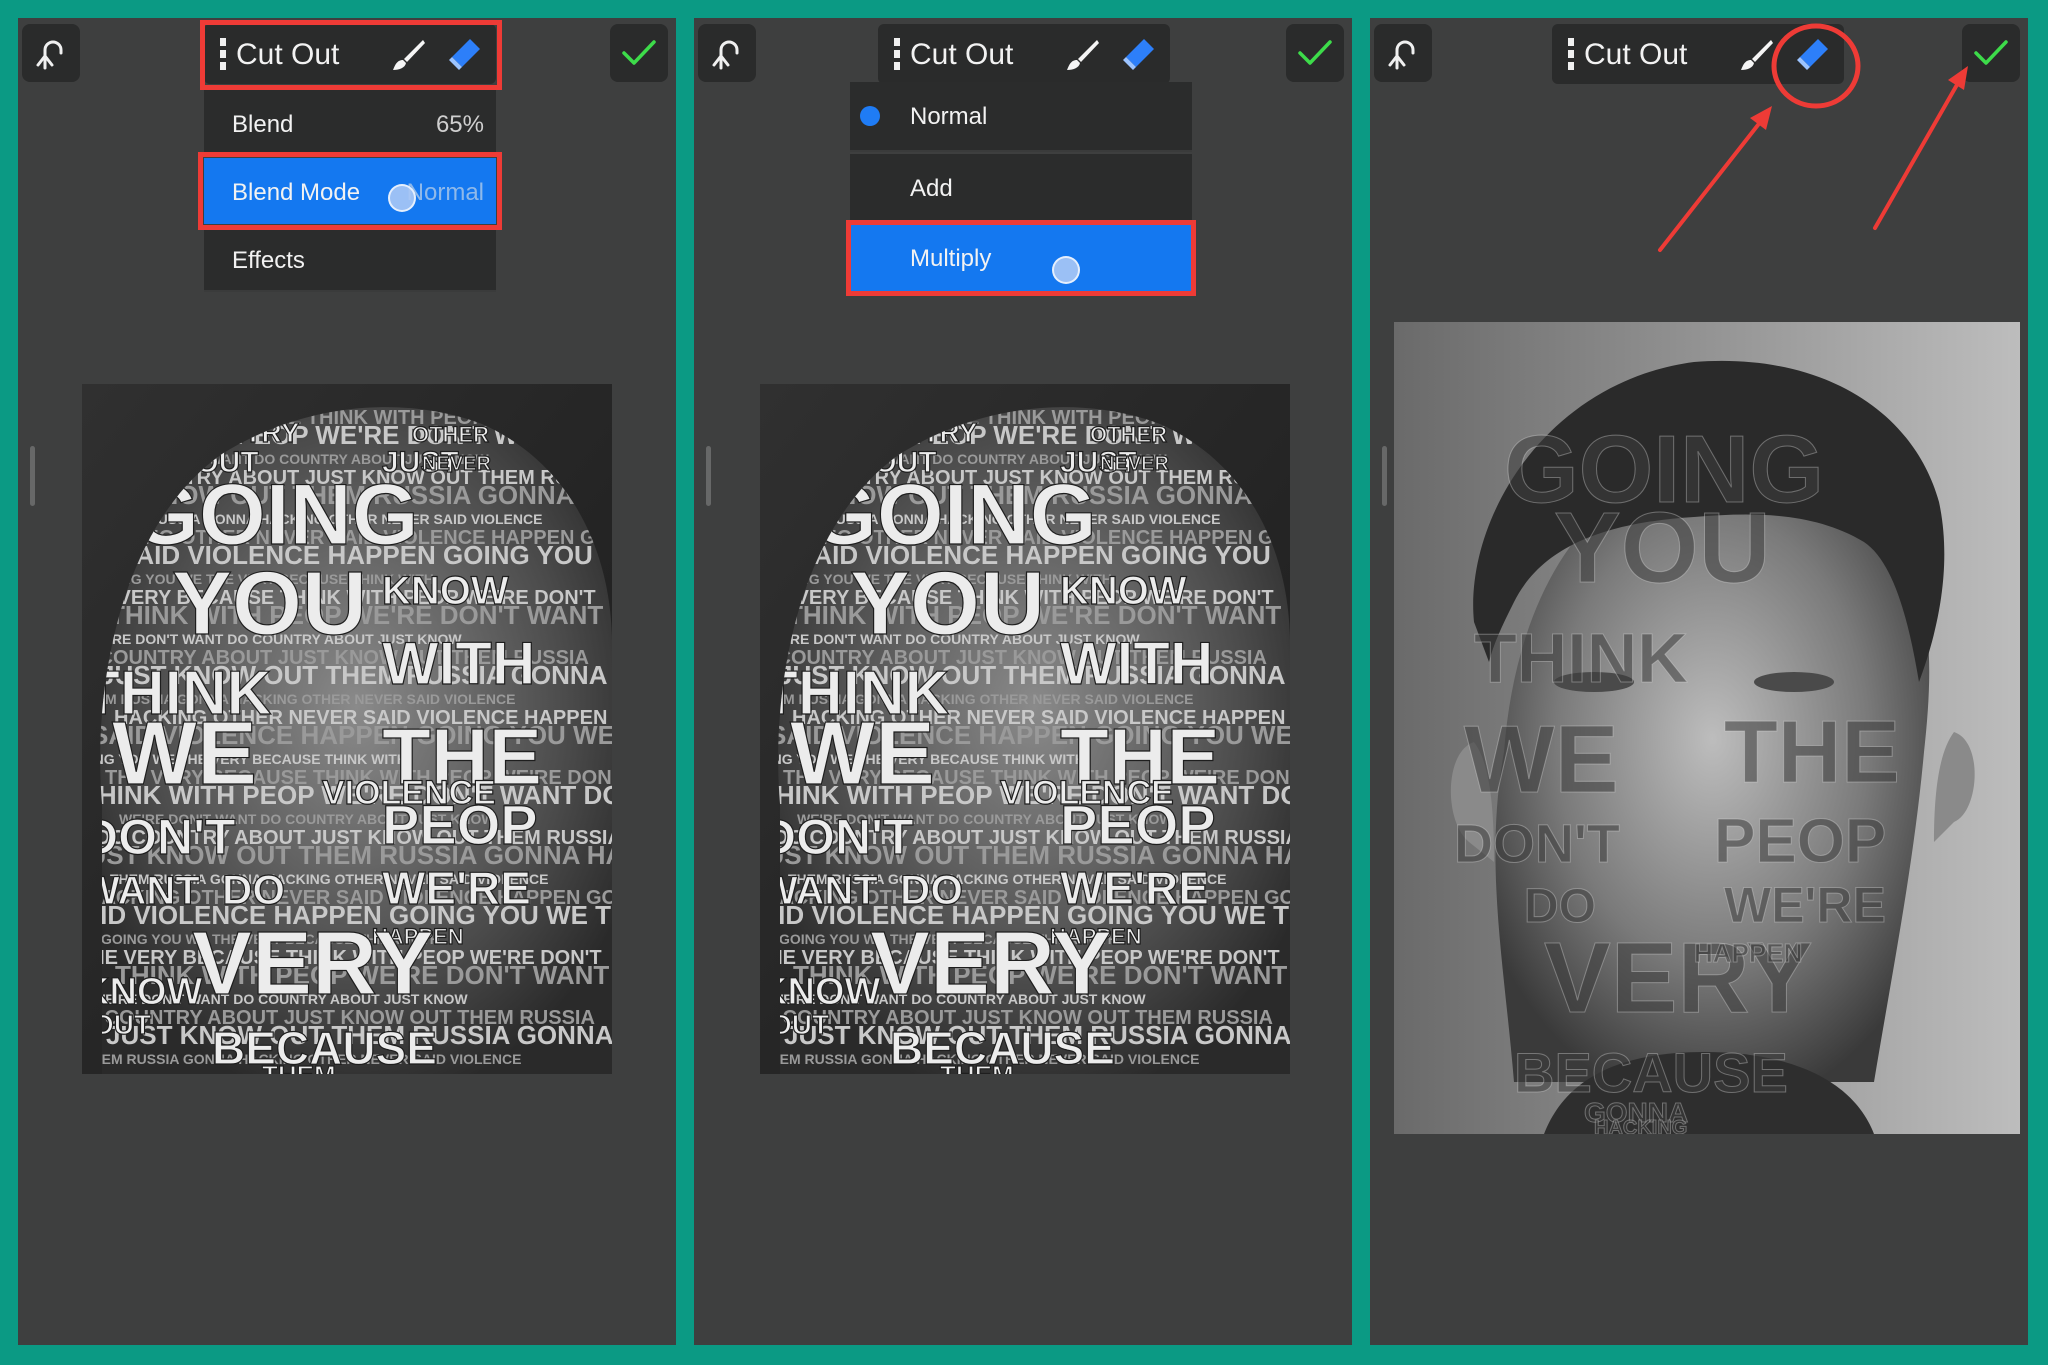 This screenshot has width=2048, height=1365. Describe the element at coordinates (1816, 66) in the screenshot. I see `highlight-eraser-circle` at that location.